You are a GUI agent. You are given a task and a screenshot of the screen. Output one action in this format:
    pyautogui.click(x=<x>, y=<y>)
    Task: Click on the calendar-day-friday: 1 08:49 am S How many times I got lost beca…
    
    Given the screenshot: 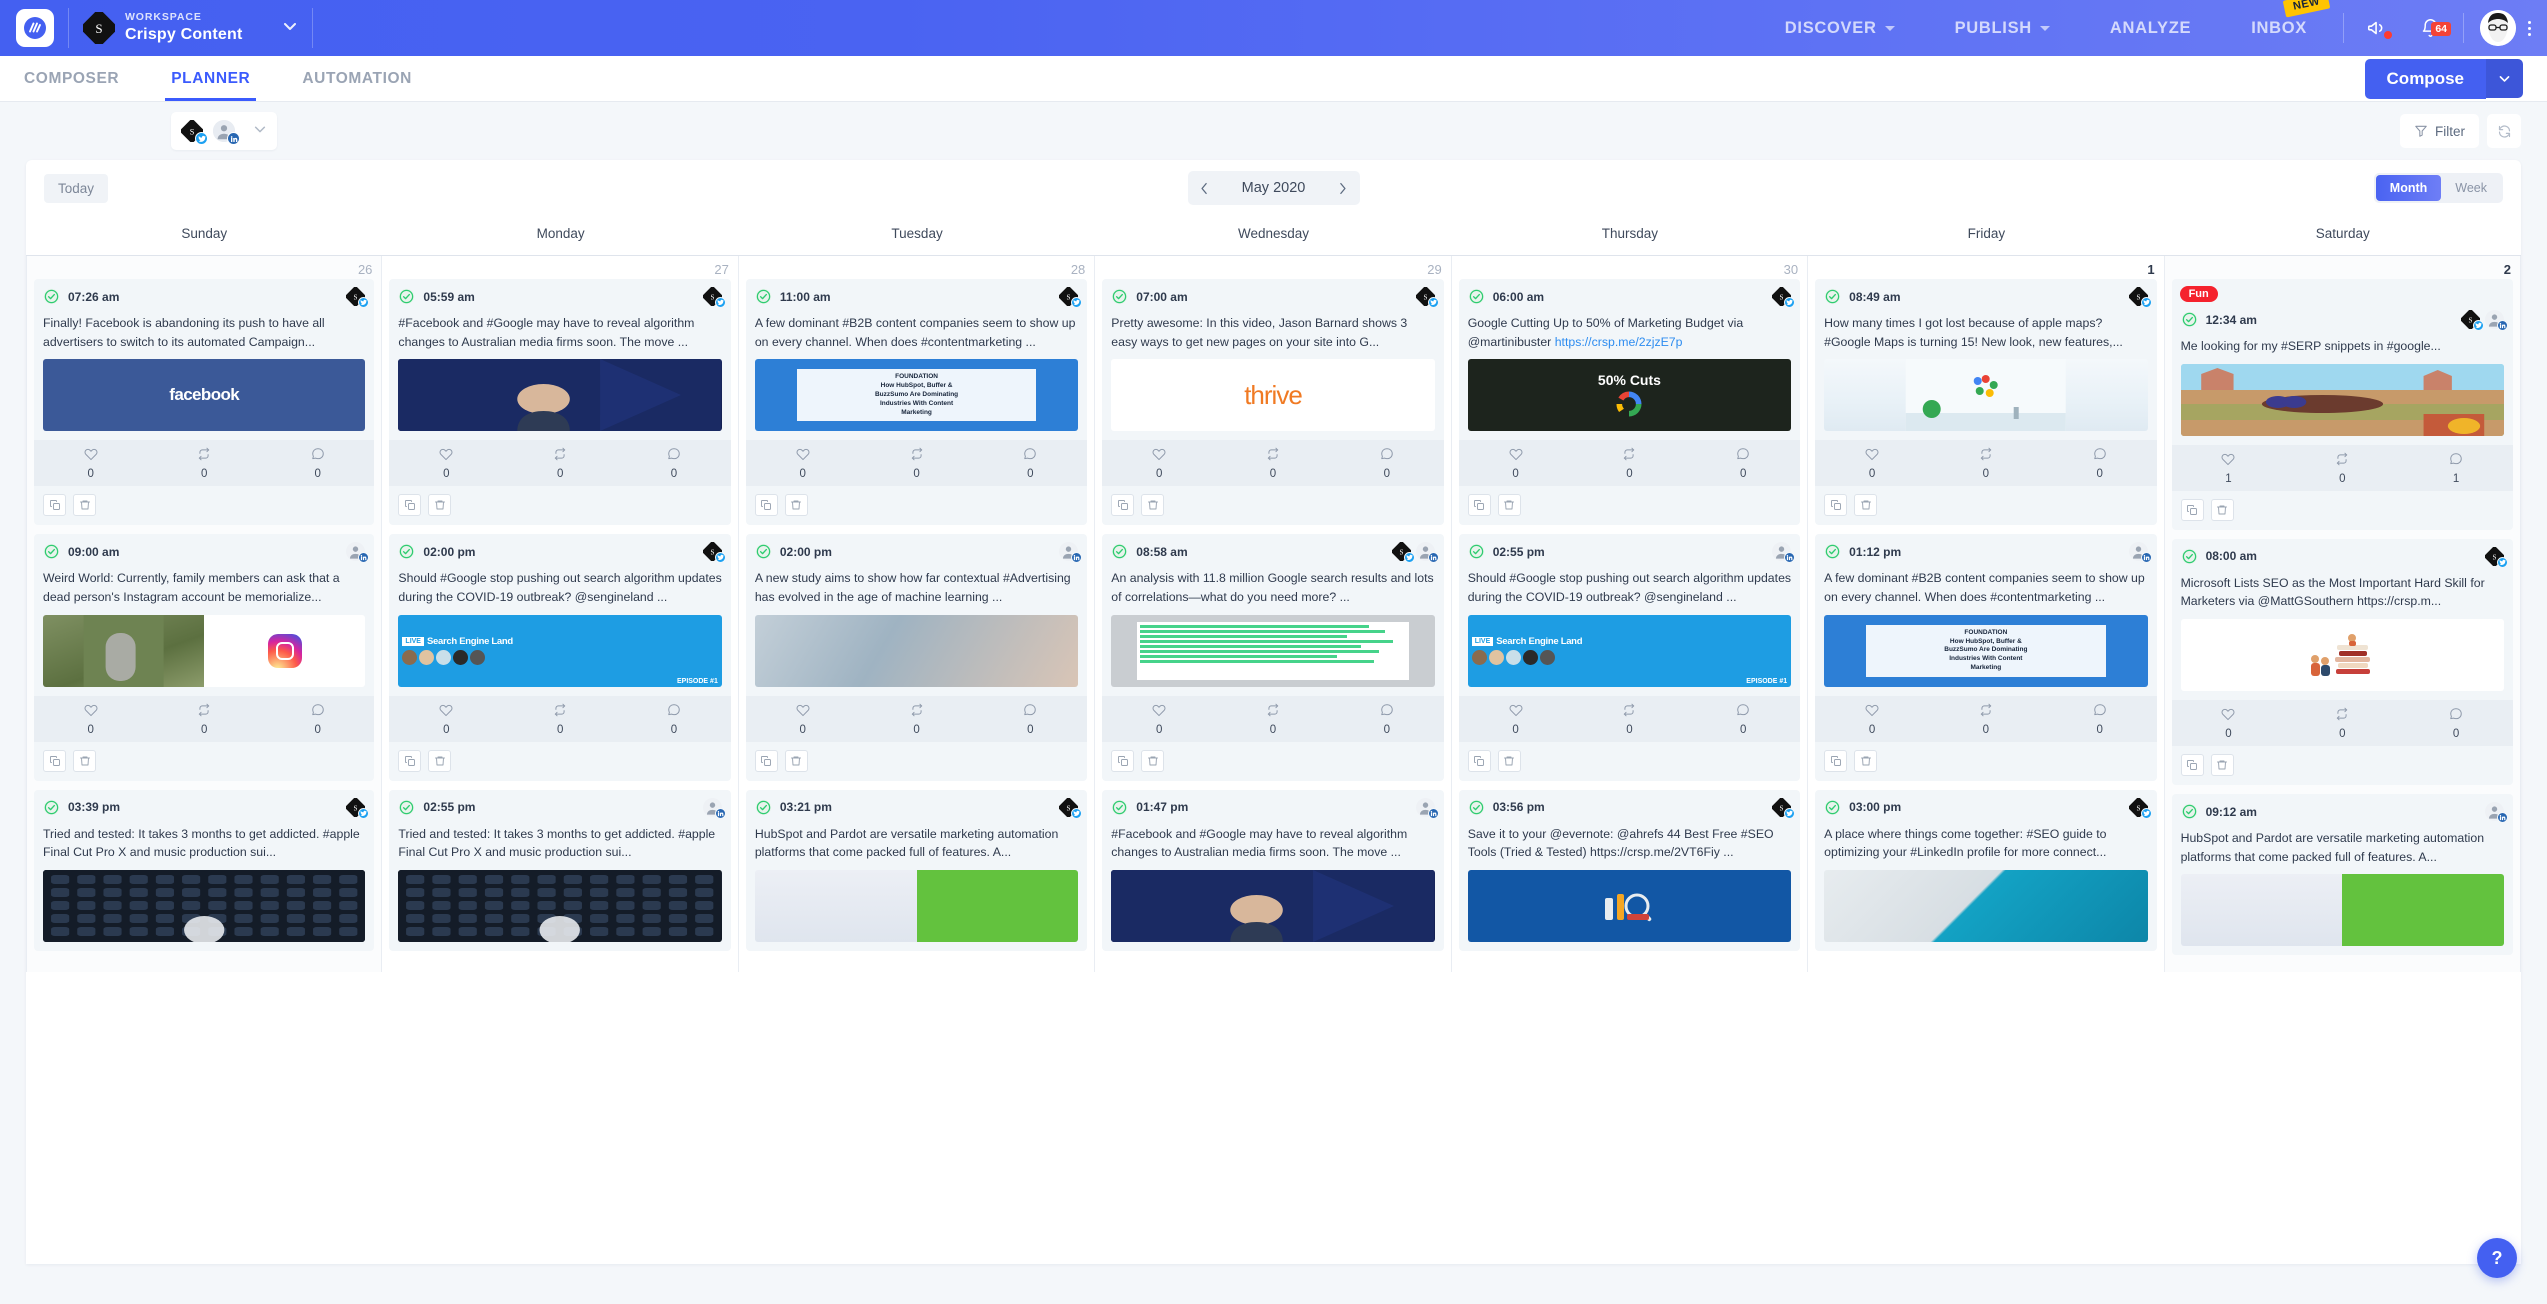 What is the action you would take?
    pyautogui.click(x=1986, y=614)
    